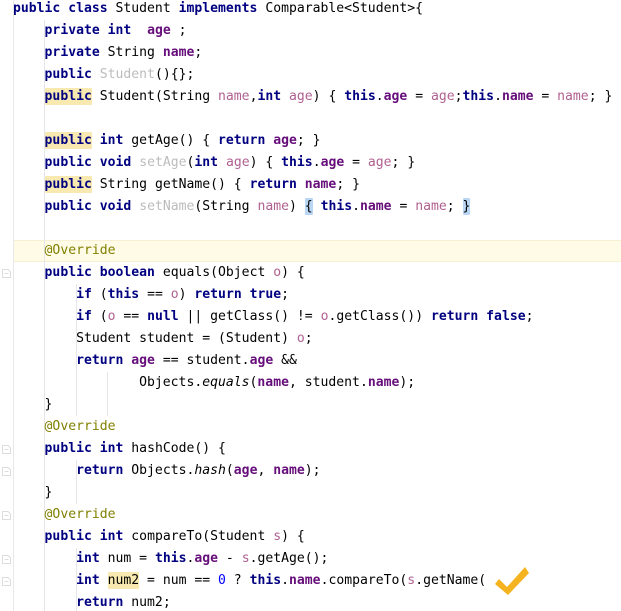 This screenshot has width=621, height=611. I want to click on code-line: return num2;, so click(310, 601).